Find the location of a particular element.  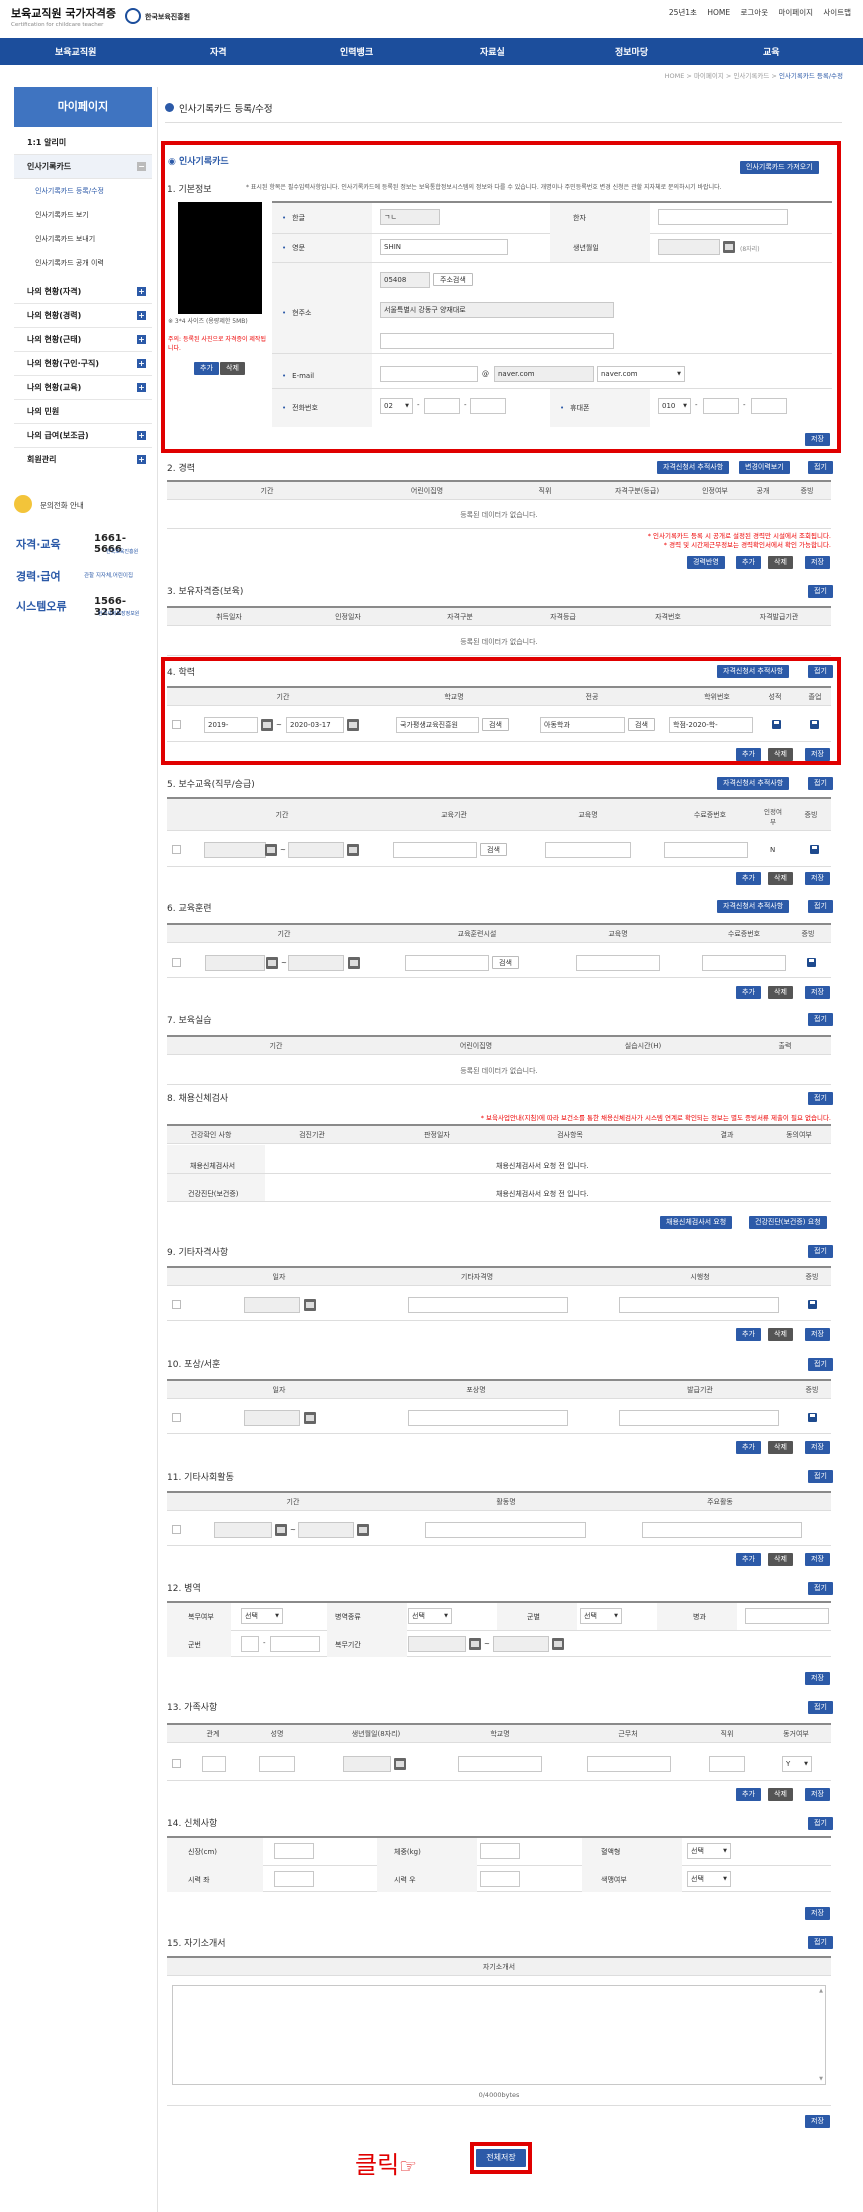

edutrain-add-button: 추가 is located at coordinates (748, 992).